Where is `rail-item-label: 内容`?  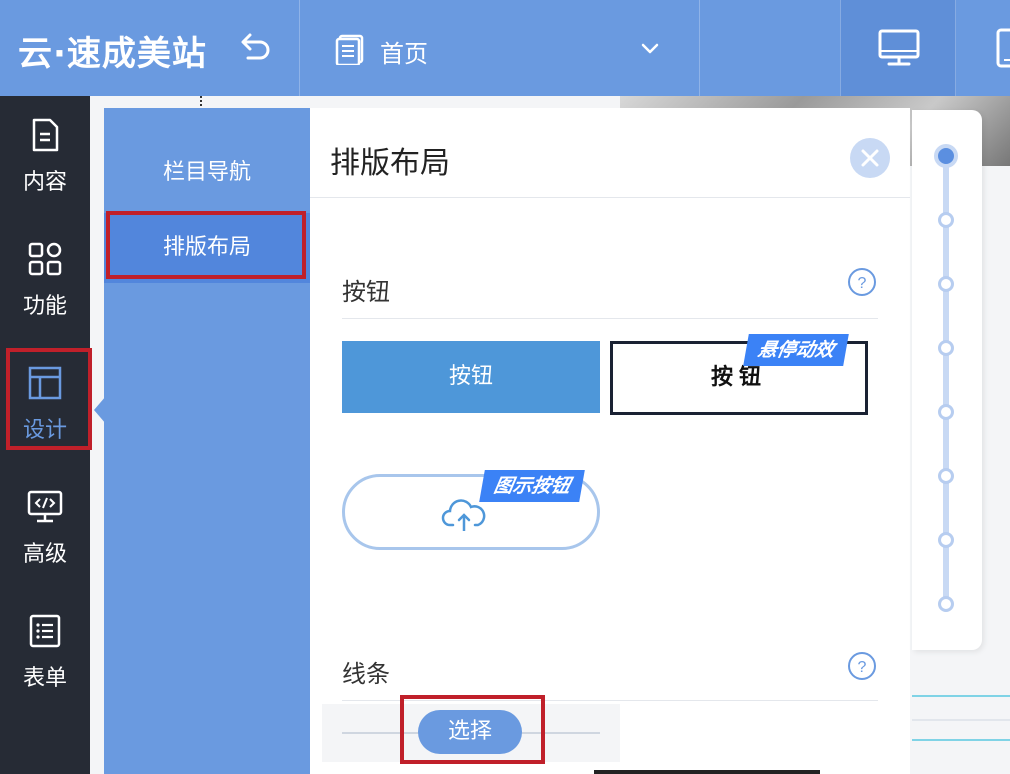
rail-item-label: 内容 is located at coordinates (44, 182).